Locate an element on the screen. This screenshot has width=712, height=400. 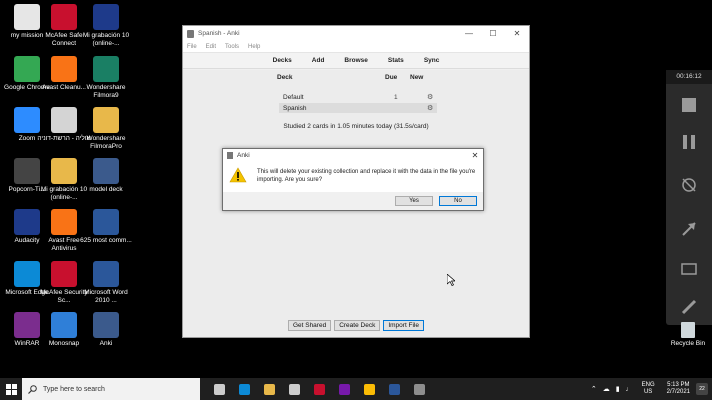
network-icon: ☁ is located at coordinates (606, 389).